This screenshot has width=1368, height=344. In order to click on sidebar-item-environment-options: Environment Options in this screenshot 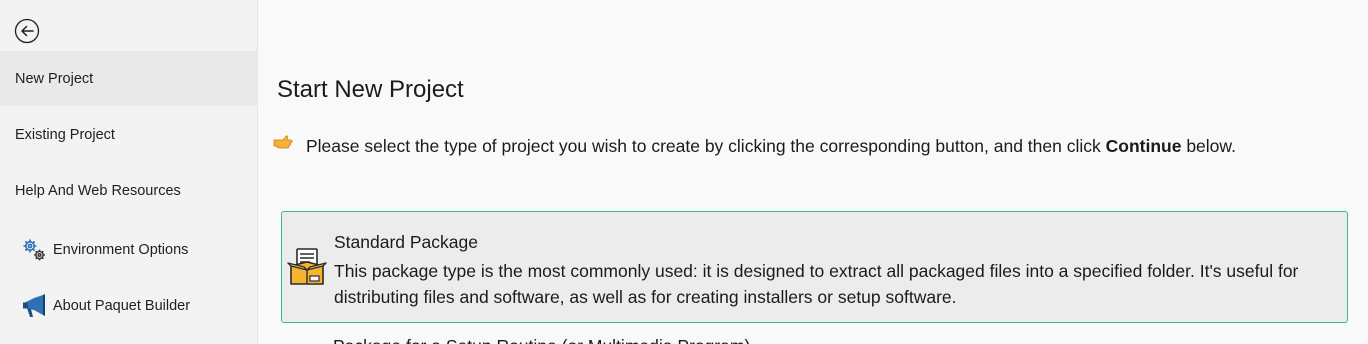, I will do `click(128, 249)`.